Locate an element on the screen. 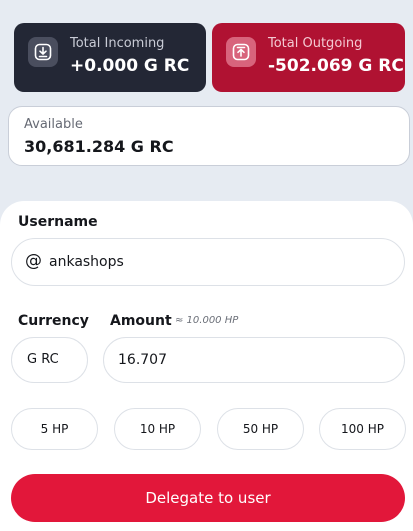  total-incoming-value: +0.000 G RC is located at coordinates (130, 66).